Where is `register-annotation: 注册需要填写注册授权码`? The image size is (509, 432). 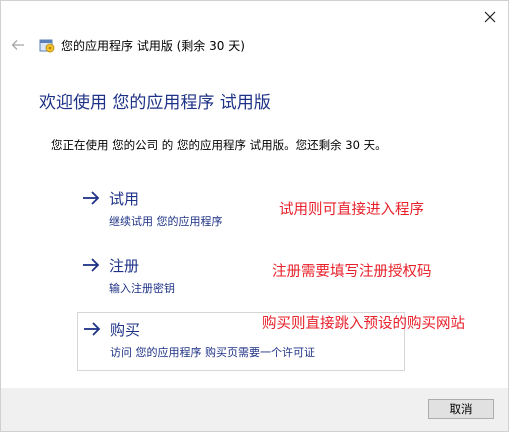
register-annotation: 注册需要填写注册授权码 is located at coordinates (352, 272).